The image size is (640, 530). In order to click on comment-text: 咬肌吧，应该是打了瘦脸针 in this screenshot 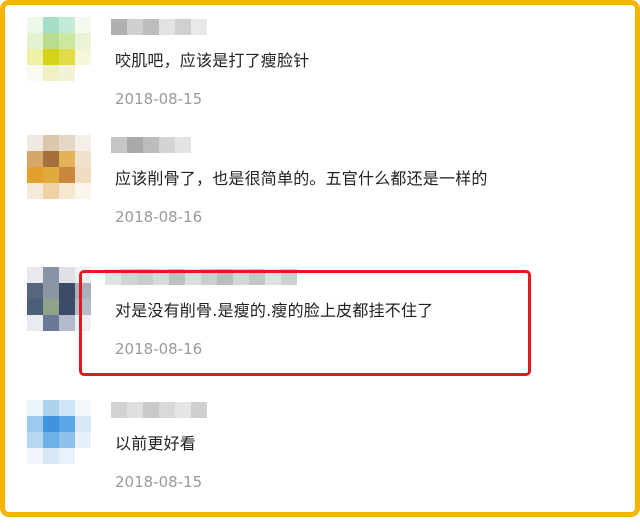, I will do `click(212, 60)`.